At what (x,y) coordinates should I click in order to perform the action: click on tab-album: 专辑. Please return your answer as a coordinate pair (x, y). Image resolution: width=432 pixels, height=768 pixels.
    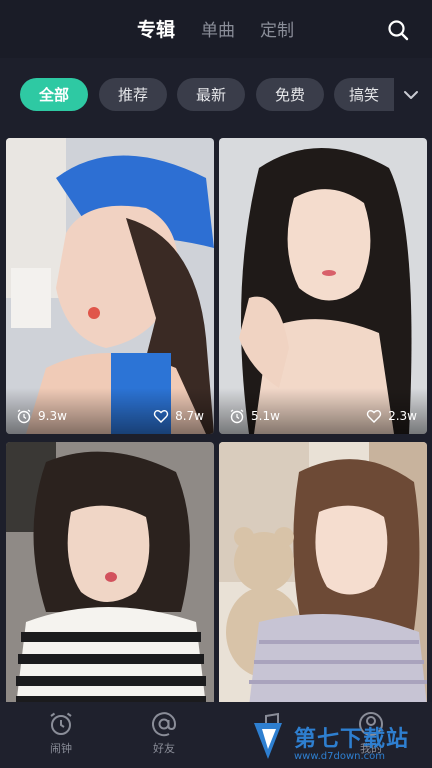
    Looking at the image, I should click on (156, 28).